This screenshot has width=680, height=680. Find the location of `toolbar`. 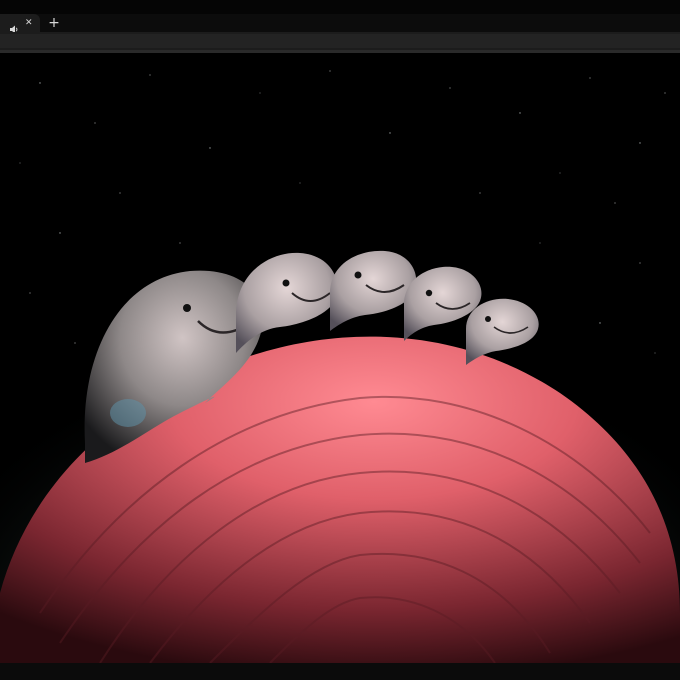

toolbar is located at coordinates (340, 41).